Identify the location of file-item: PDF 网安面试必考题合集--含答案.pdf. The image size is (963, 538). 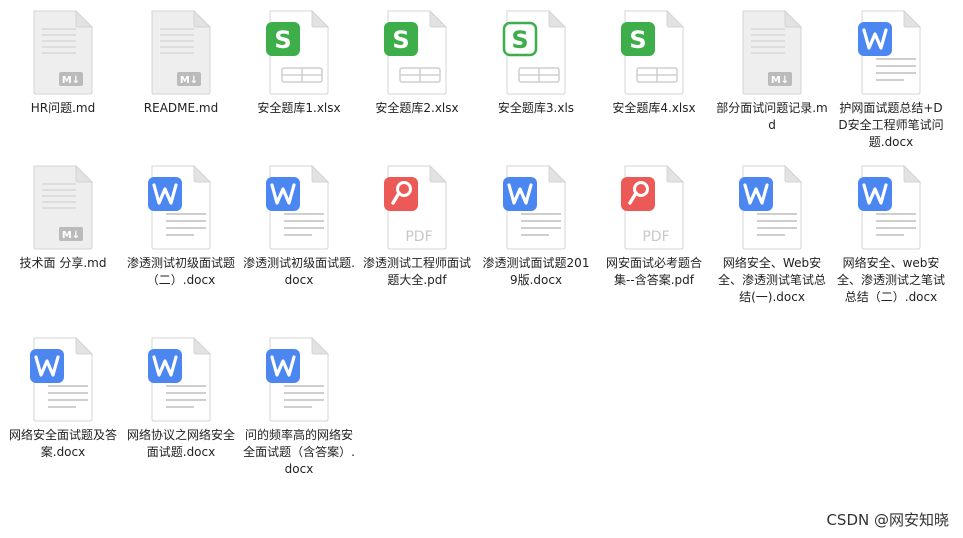
(654, 226).